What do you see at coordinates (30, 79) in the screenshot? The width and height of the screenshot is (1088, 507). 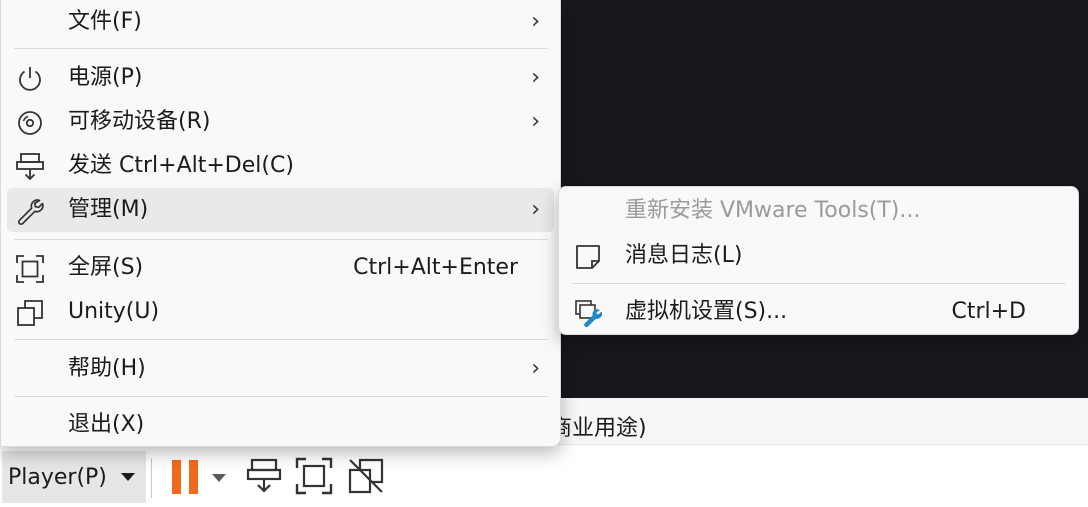 I see `power-icon` at bounding box center [30, 79].